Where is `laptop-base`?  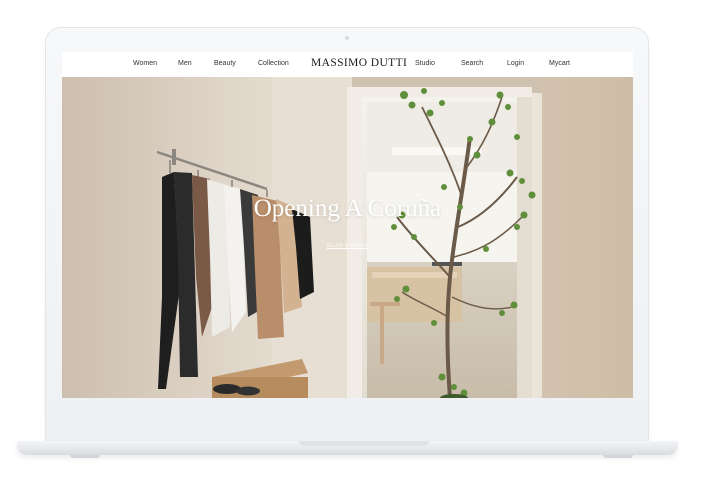
laptop-base is located at coordinates (347, 448).